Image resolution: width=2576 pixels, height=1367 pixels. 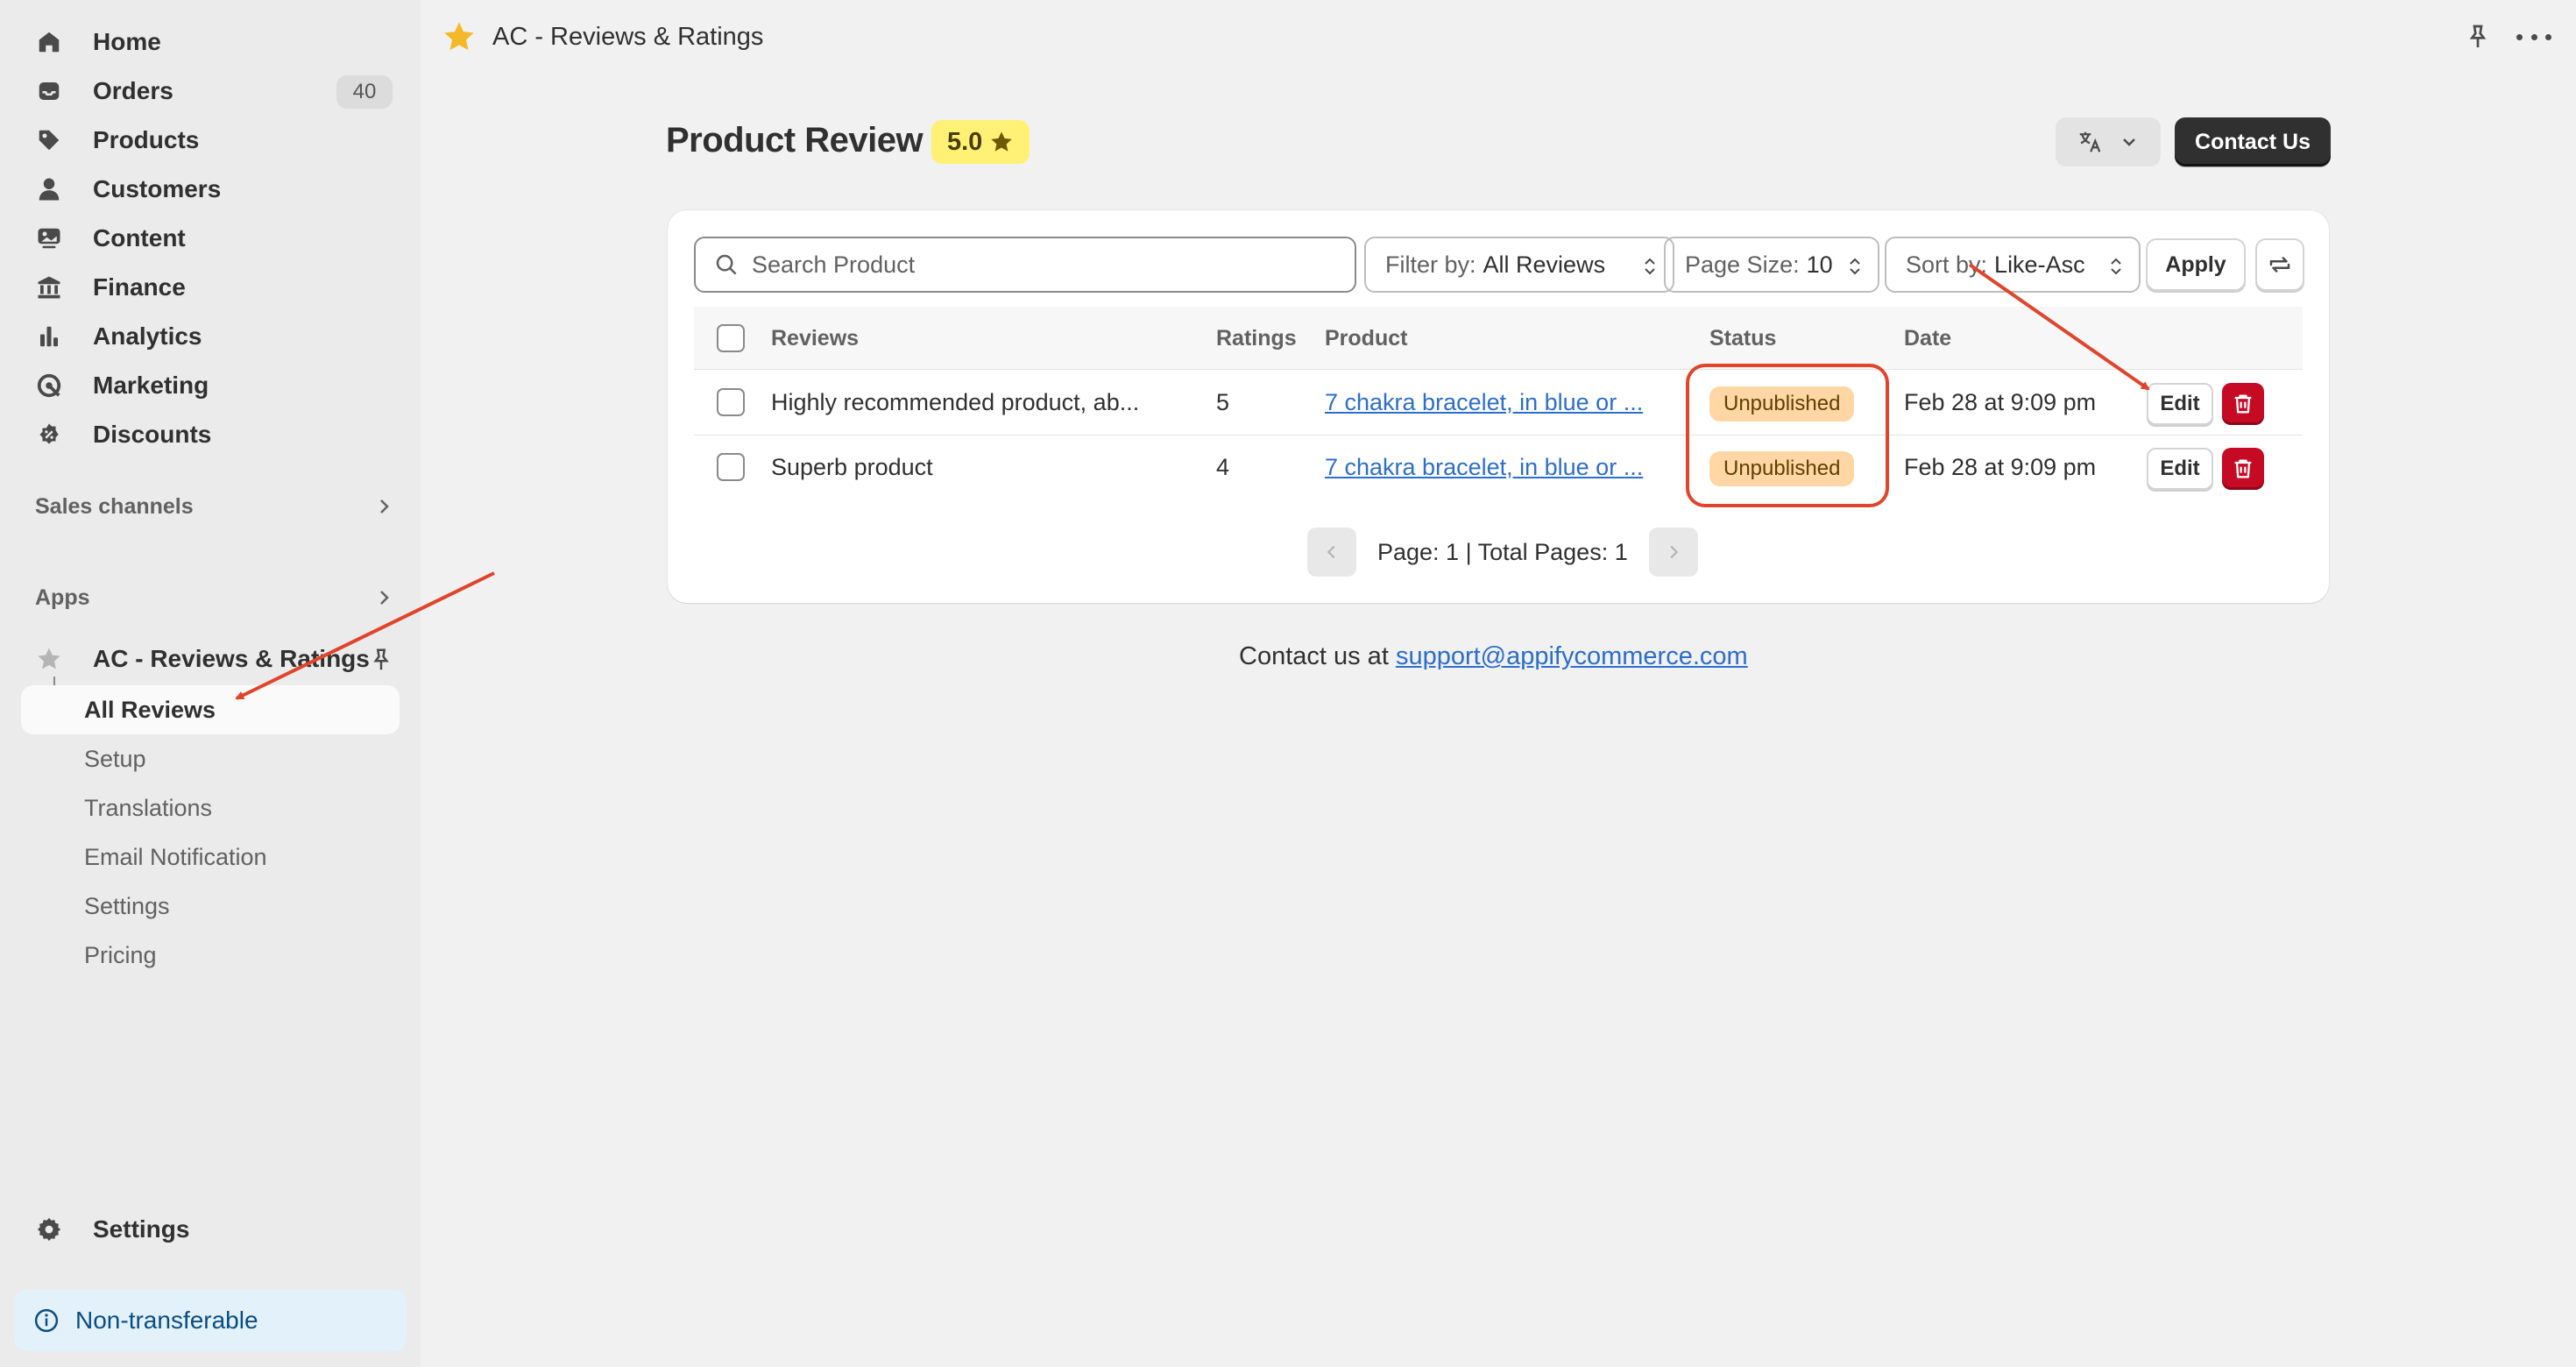 I want to click on sidebar-subitem-all-reviews: All Reviews, so click(x=210, y=709).